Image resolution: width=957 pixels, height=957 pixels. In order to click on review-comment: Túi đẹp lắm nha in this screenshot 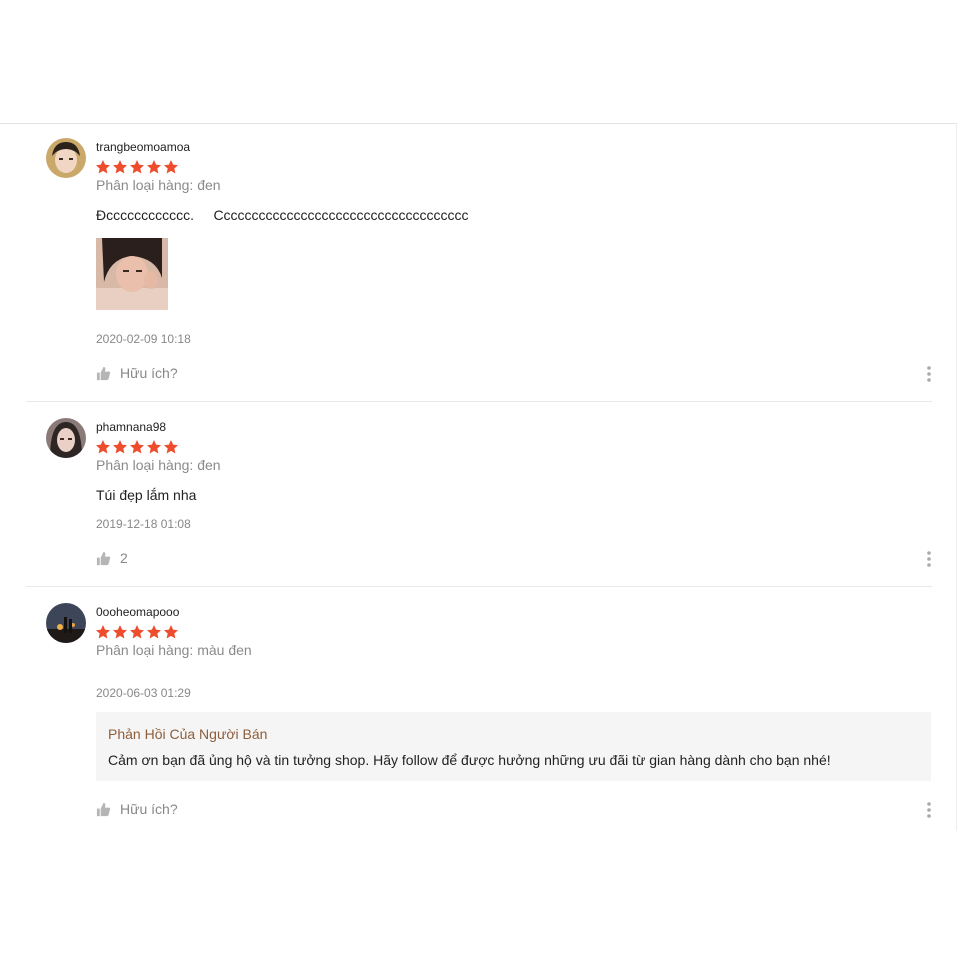, I will do `click(146, 495)`.